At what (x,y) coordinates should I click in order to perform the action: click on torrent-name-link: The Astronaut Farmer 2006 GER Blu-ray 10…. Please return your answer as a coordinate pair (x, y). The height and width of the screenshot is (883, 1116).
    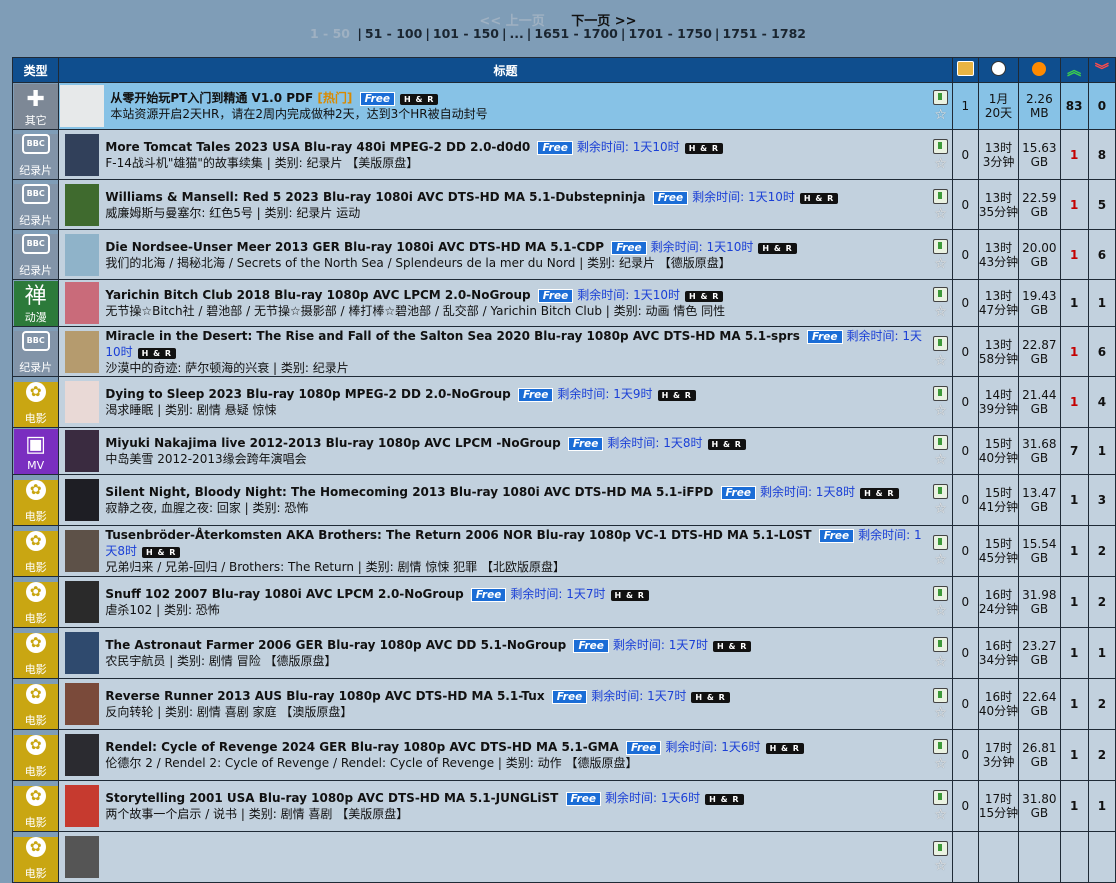
    Looking at the image, I should click on (335, 645).